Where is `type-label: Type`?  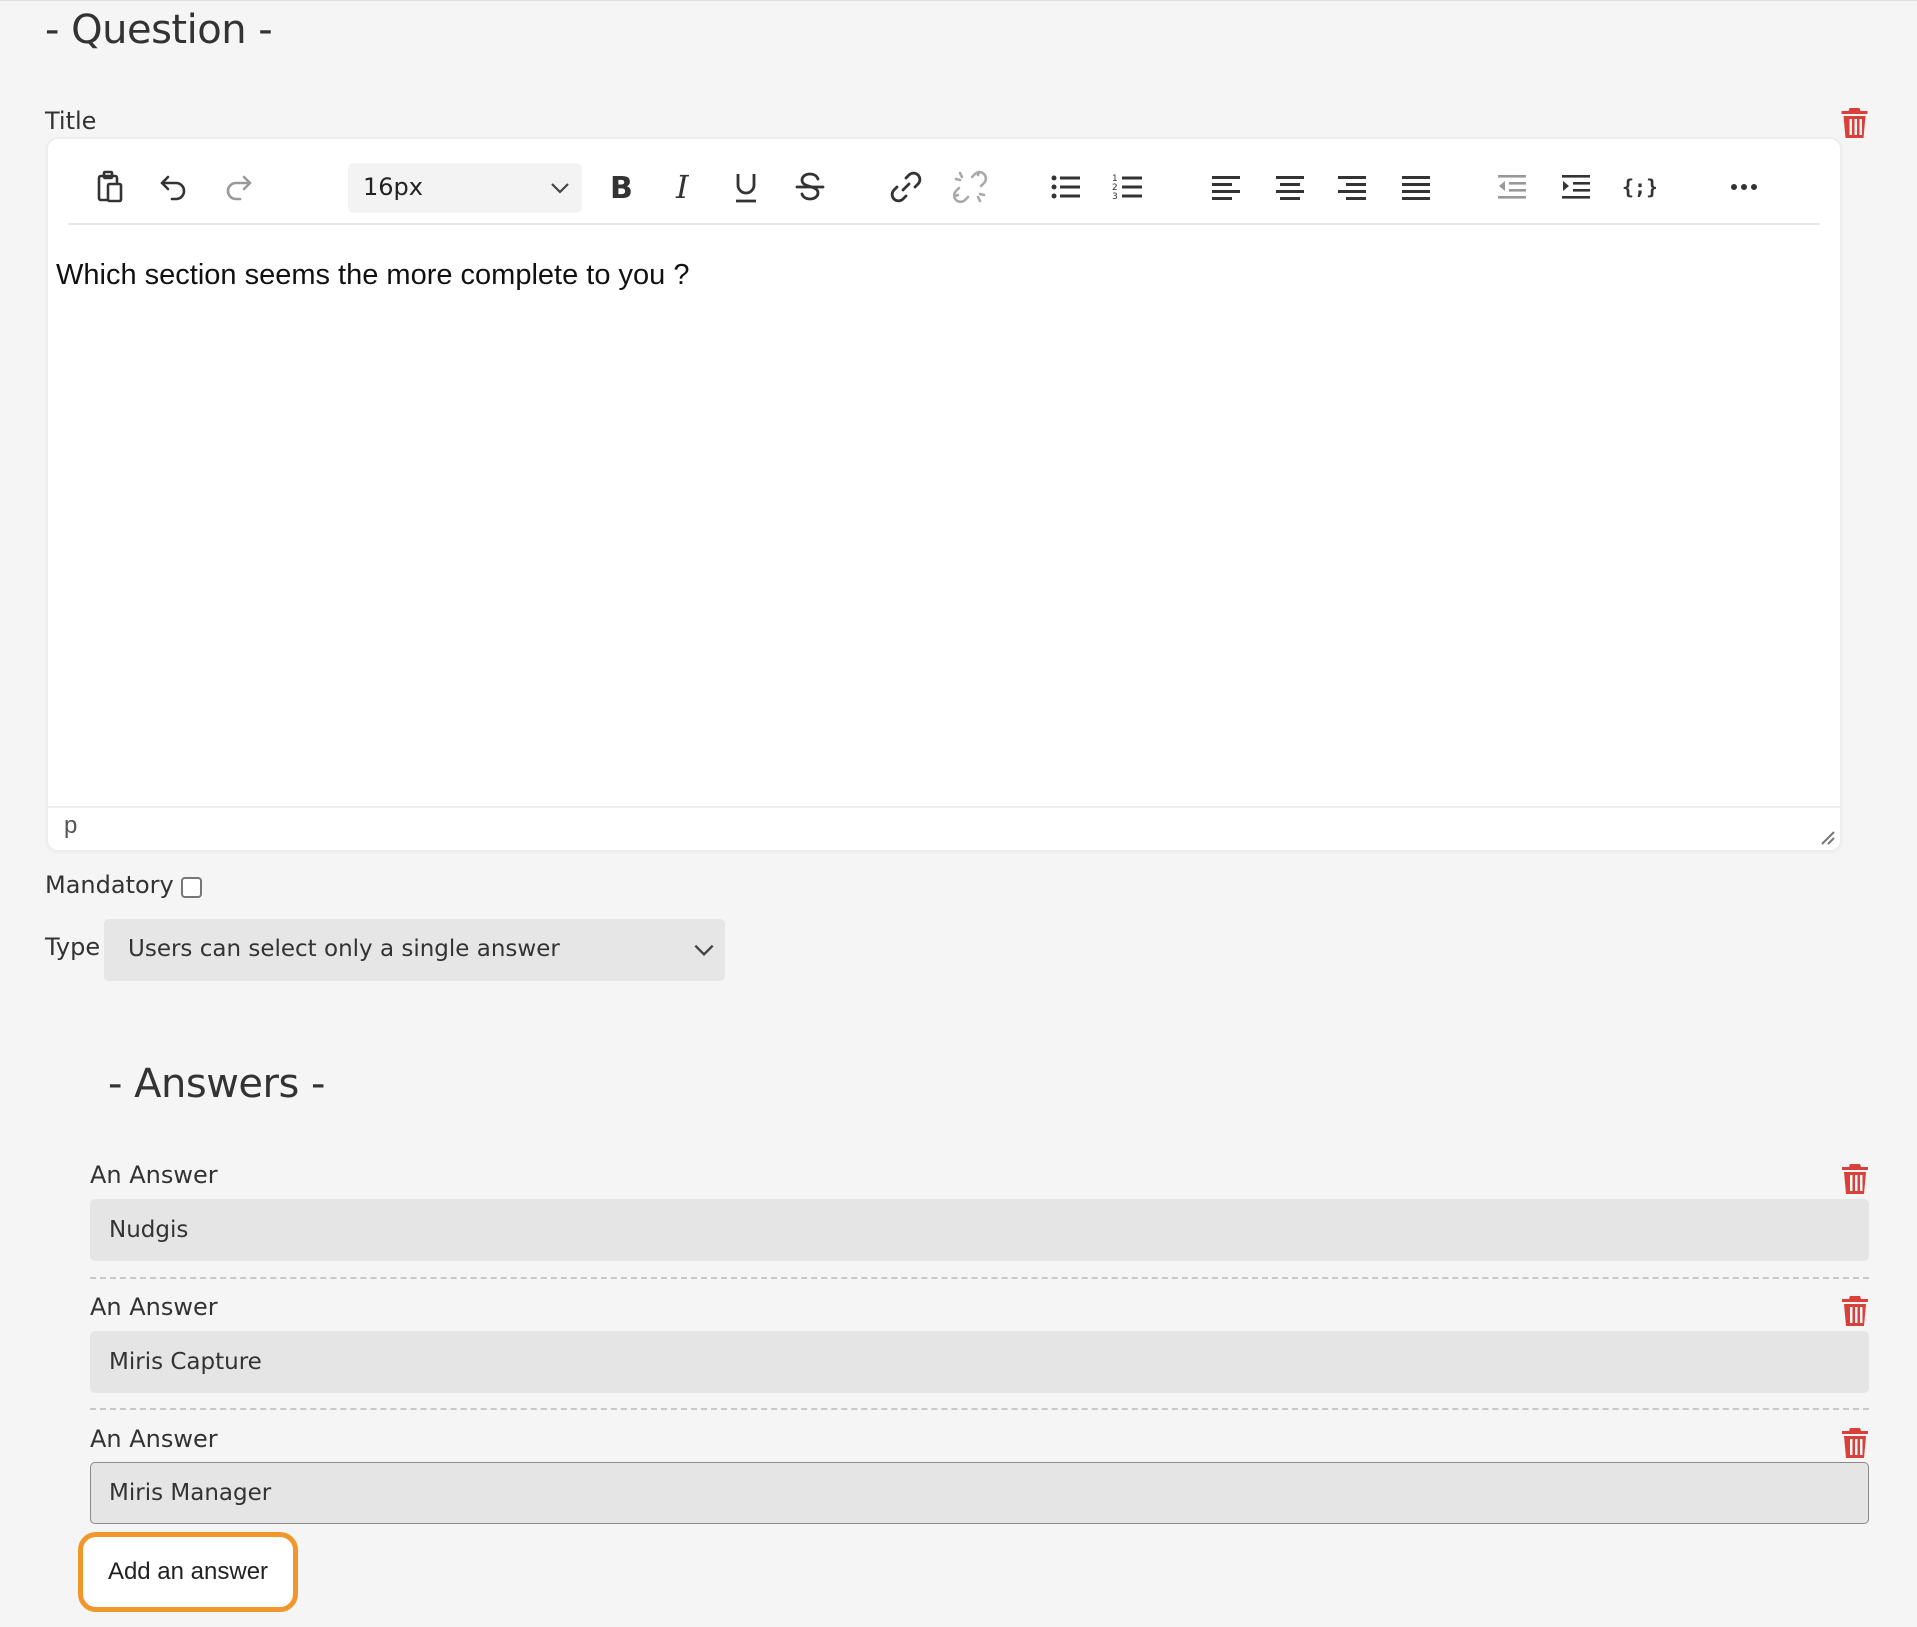
type-label: Type is located at coordinates (73, 947).